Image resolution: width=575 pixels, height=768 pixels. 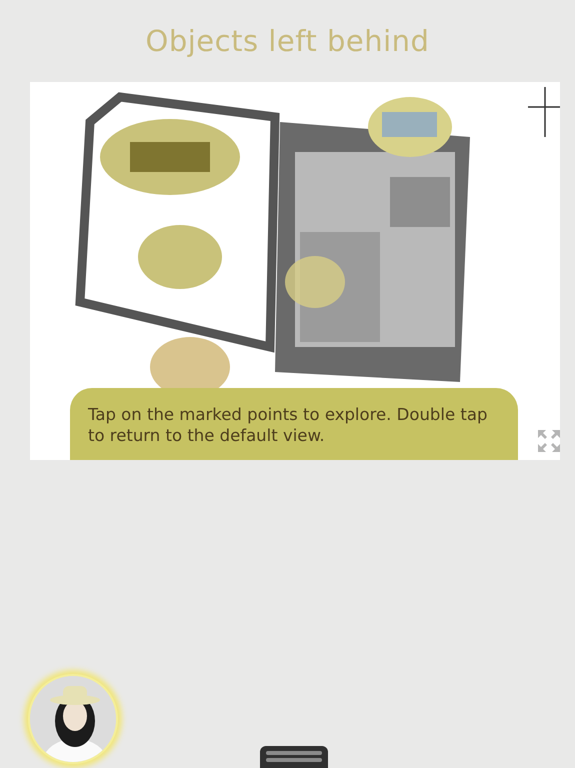 What do you see at coordinates (294, 757) in the screenshot?
I see `menu-button` at bounding box center [294, 757].